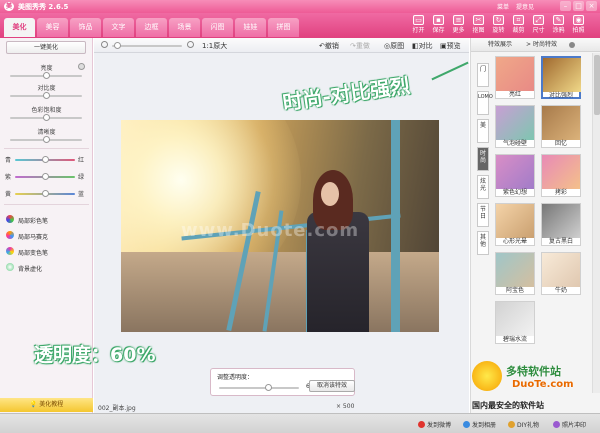 The width and height of the screenshot is (600, 433). I want to click on cyan-red-slider, so click(45, 159).